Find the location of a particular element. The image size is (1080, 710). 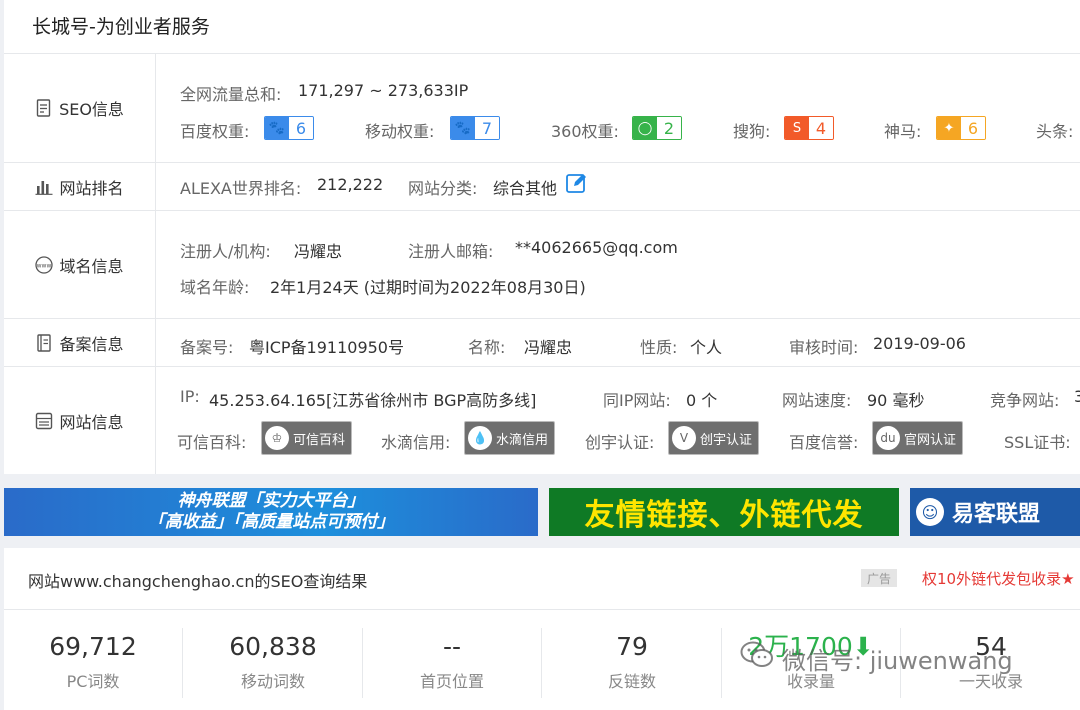

banner-text: 神舟联盟「实力大平台」 is located at coordinates (271, 501).